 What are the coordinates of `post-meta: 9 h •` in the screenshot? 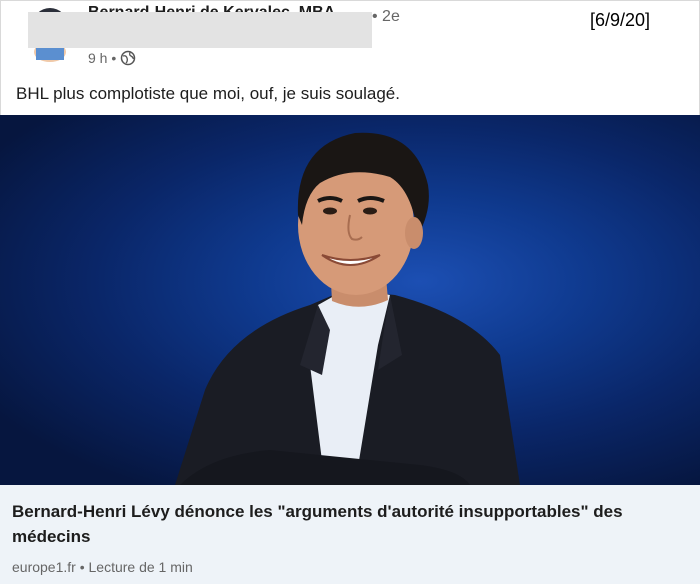 It's located at (112, 58).